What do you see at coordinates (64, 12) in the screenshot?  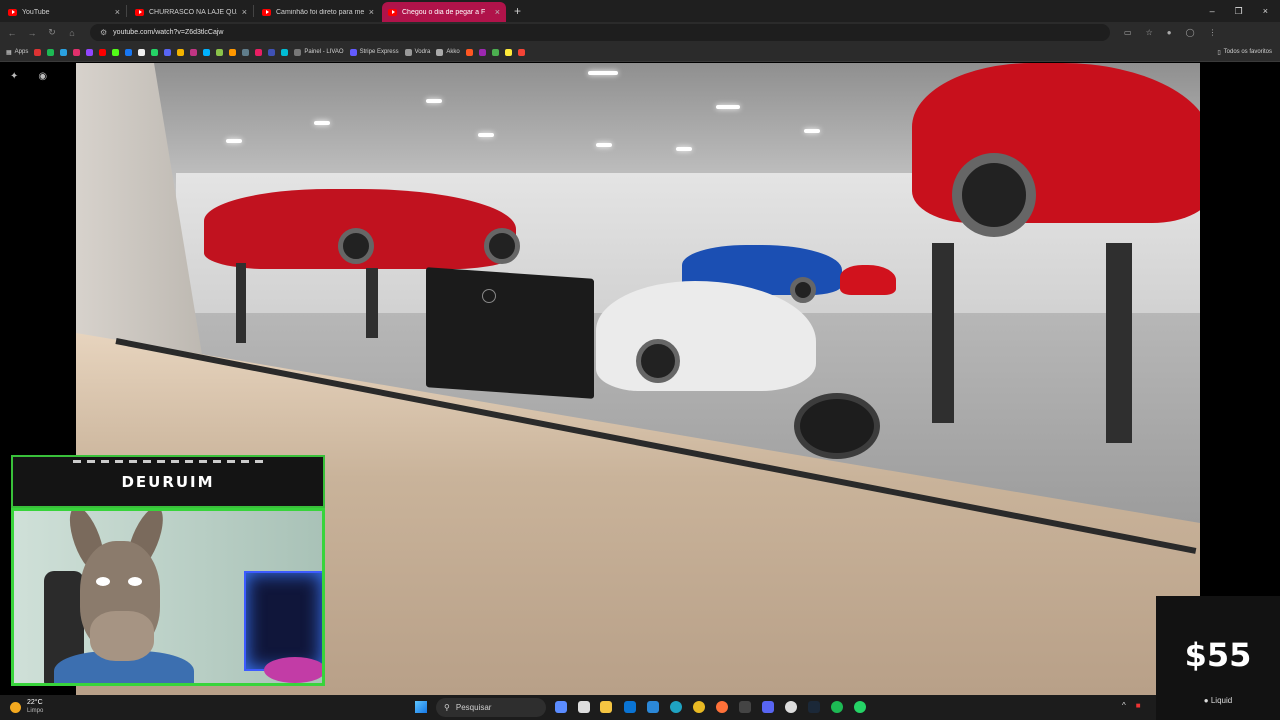 I see `tab-youtube: YouTube ×` at bounding box center [64, 12].